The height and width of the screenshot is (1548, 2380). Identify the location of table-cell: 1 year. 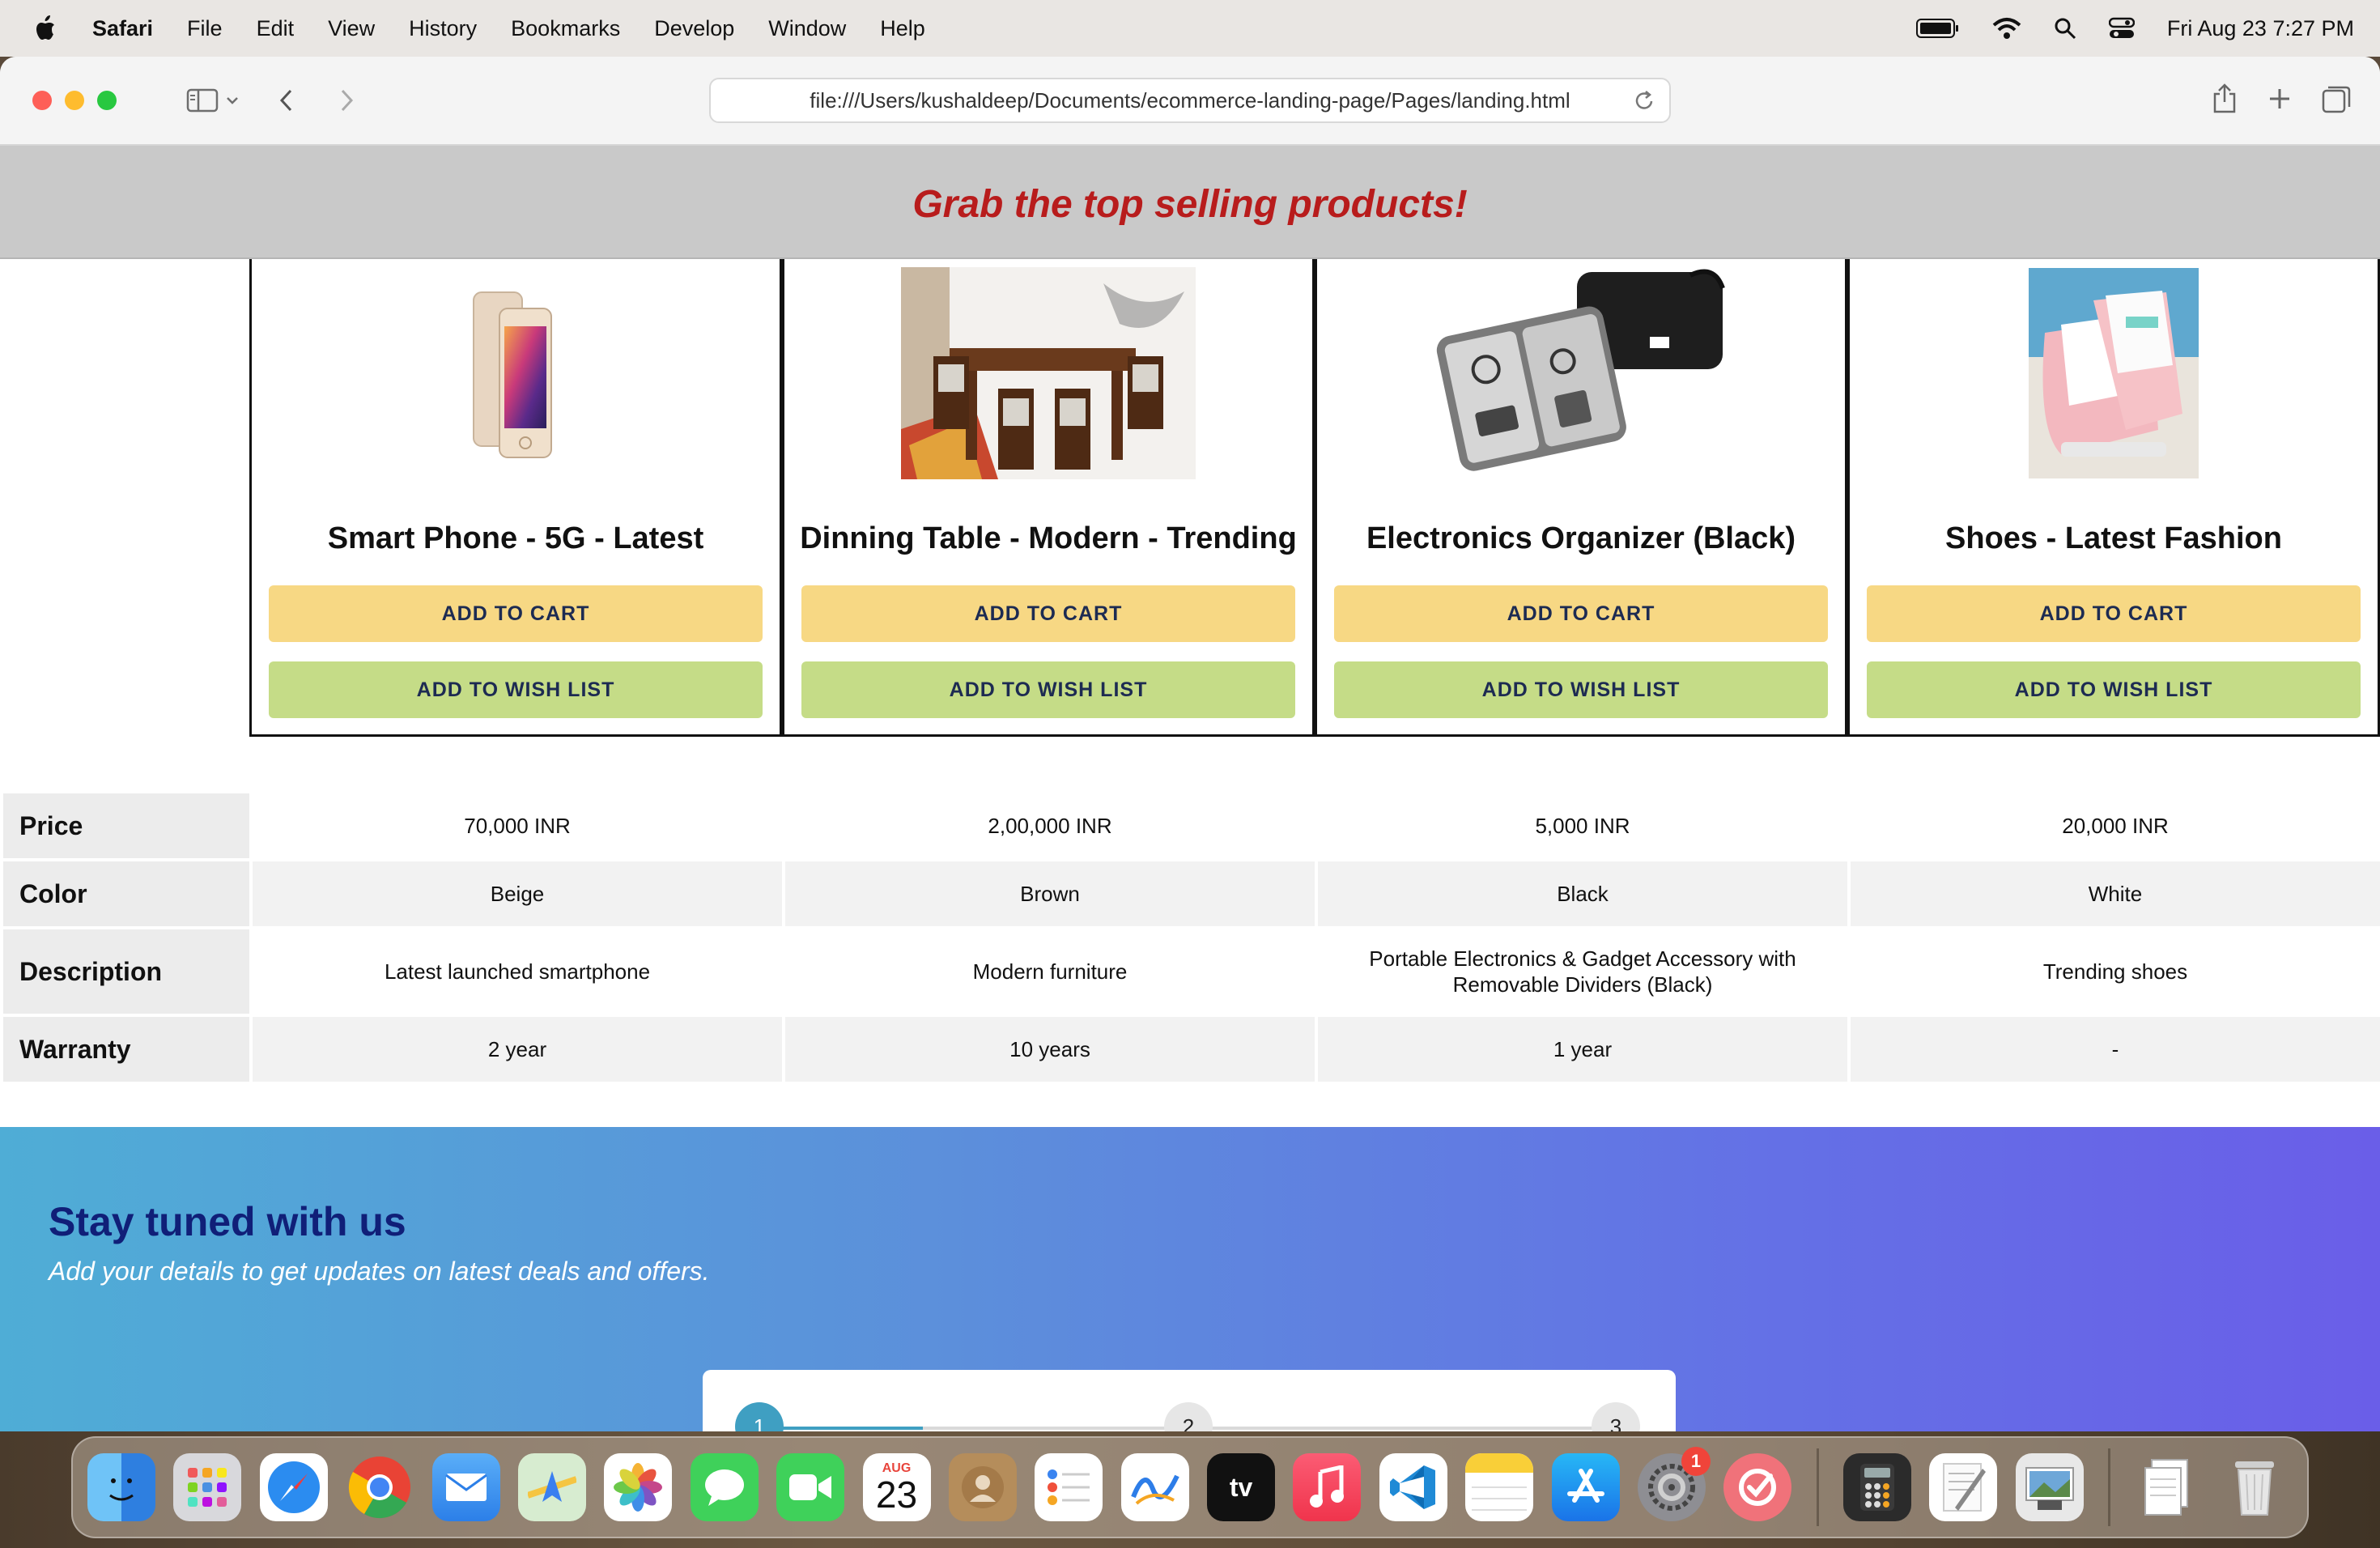
(1583, 1050).